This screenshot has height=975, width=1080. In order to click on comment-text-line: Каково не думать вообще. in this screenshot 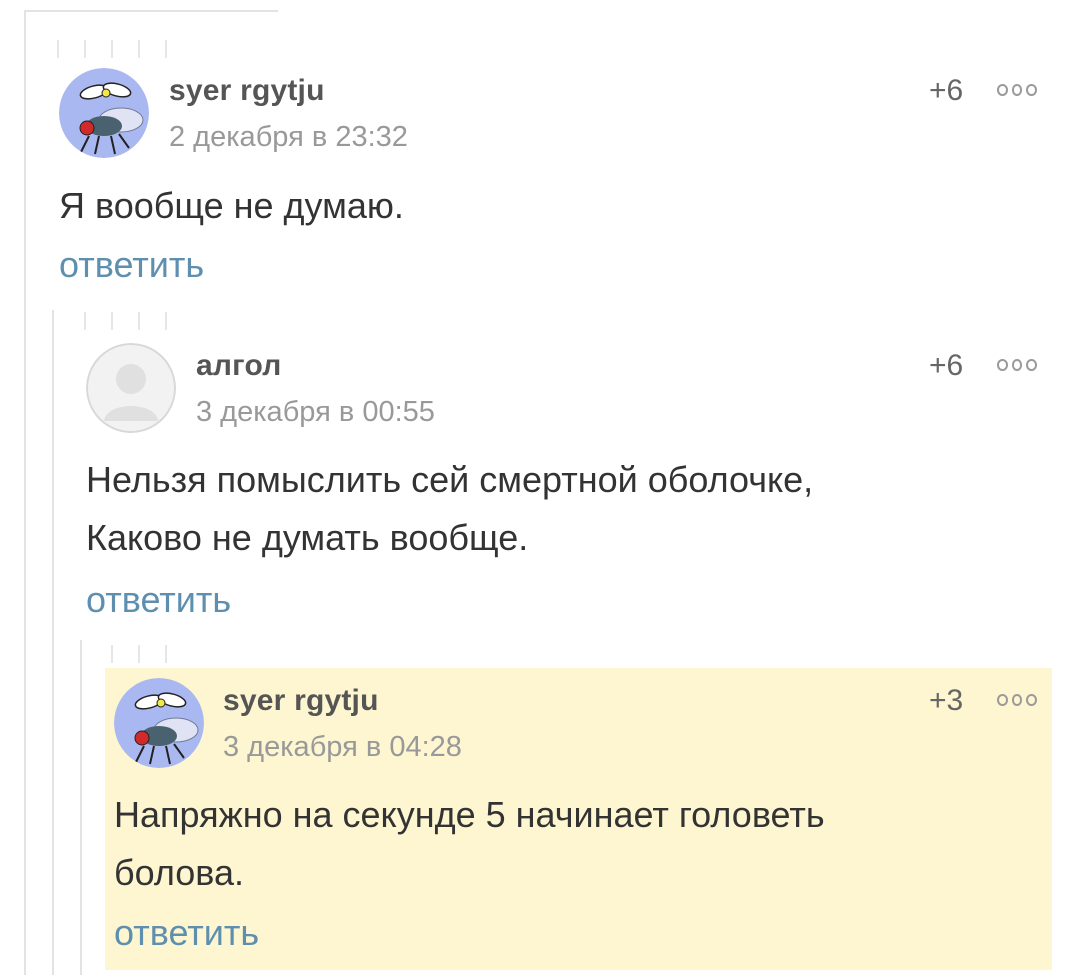, I will do `click(307, 537)`.